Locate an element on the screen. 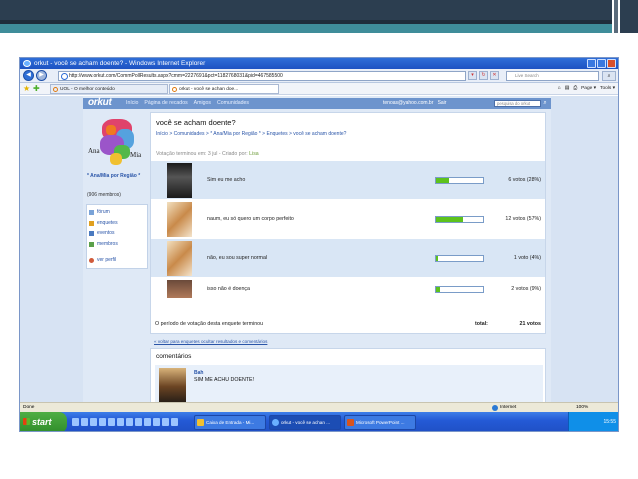  zoom-level: 100% is located at coordinates (582, 407).